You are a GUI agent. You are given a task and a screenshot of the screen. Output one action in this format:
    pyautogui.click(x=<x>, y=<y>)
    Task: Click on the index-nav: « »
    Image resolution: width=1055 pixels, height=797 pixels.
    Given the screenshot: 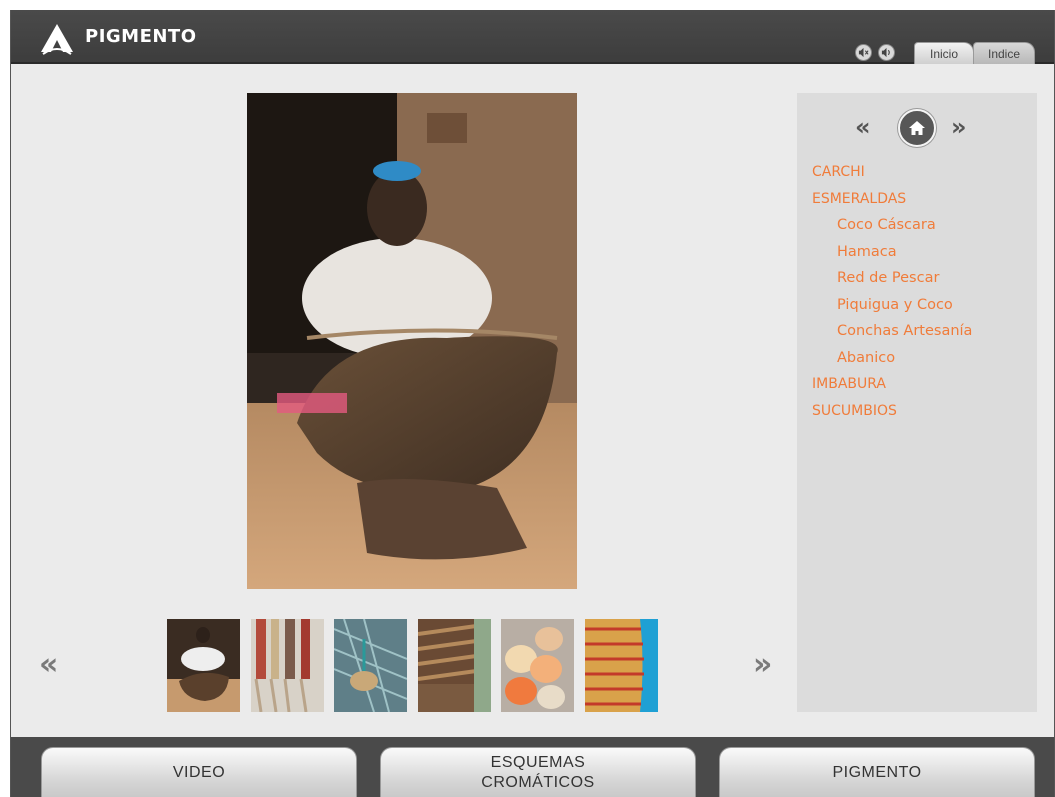 What is the action you would take?
    pyautogui.click(x=917, y=128)
    